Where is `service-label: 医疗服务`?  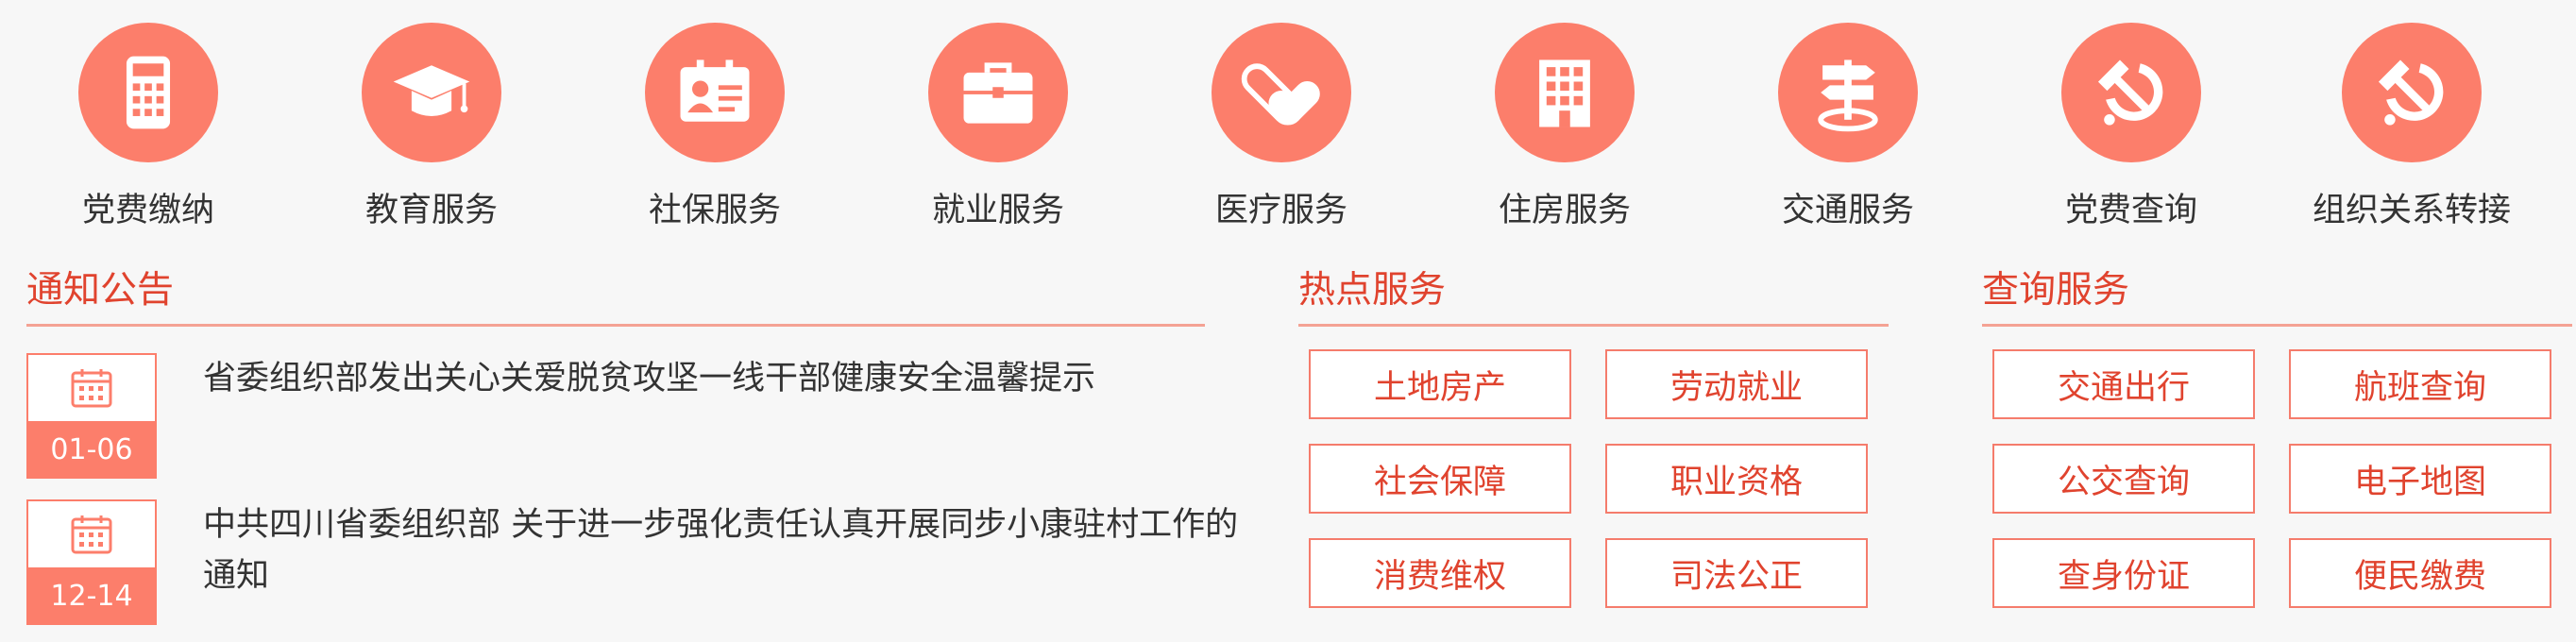 service-label: 医疗服务 is located at coordinates (1280, 210).